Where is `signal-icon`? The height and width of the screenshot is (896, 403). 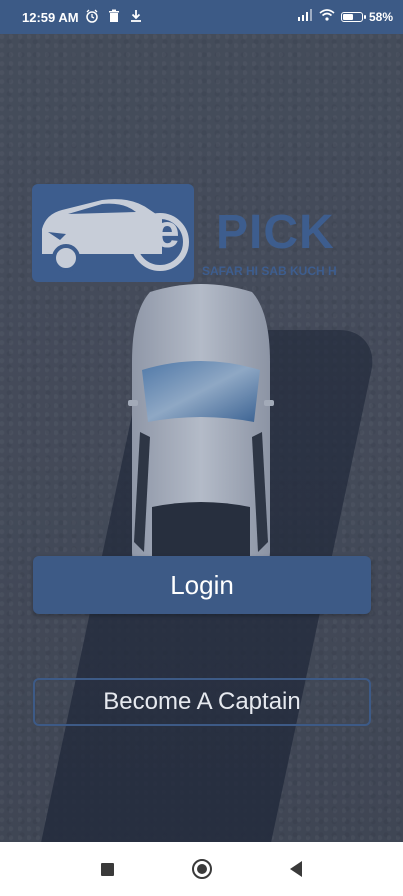 signal-icon is located at coordinates (305, 16).